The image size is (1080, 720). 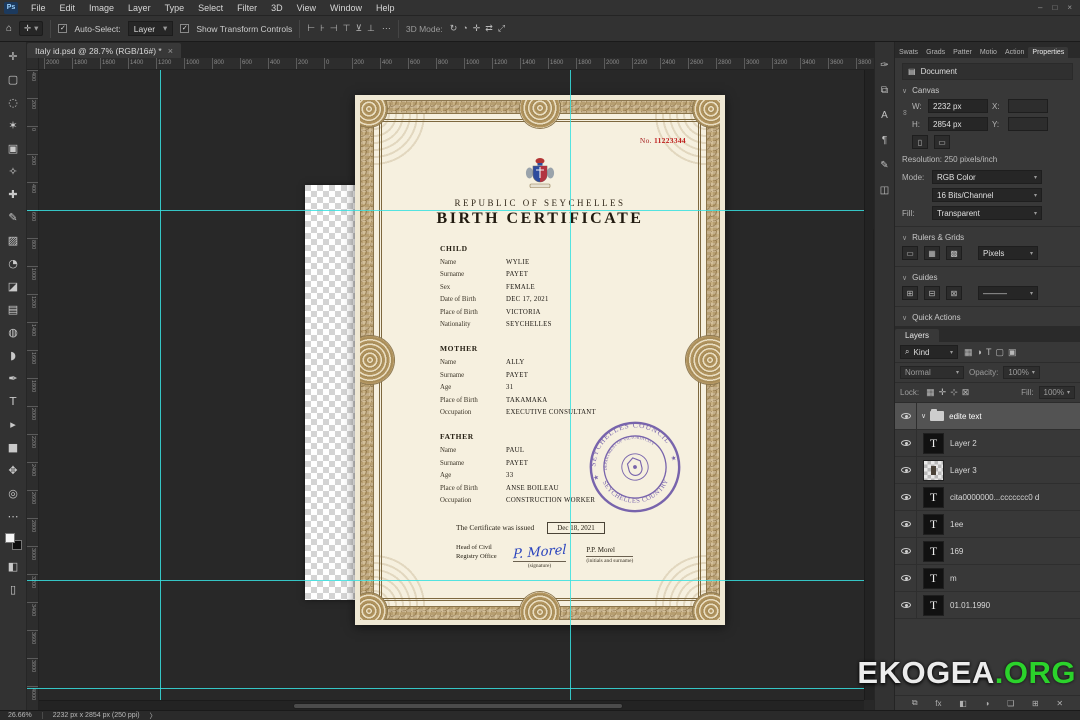 I want to click on vertical-scrollbar, so click(x=869, y=385).